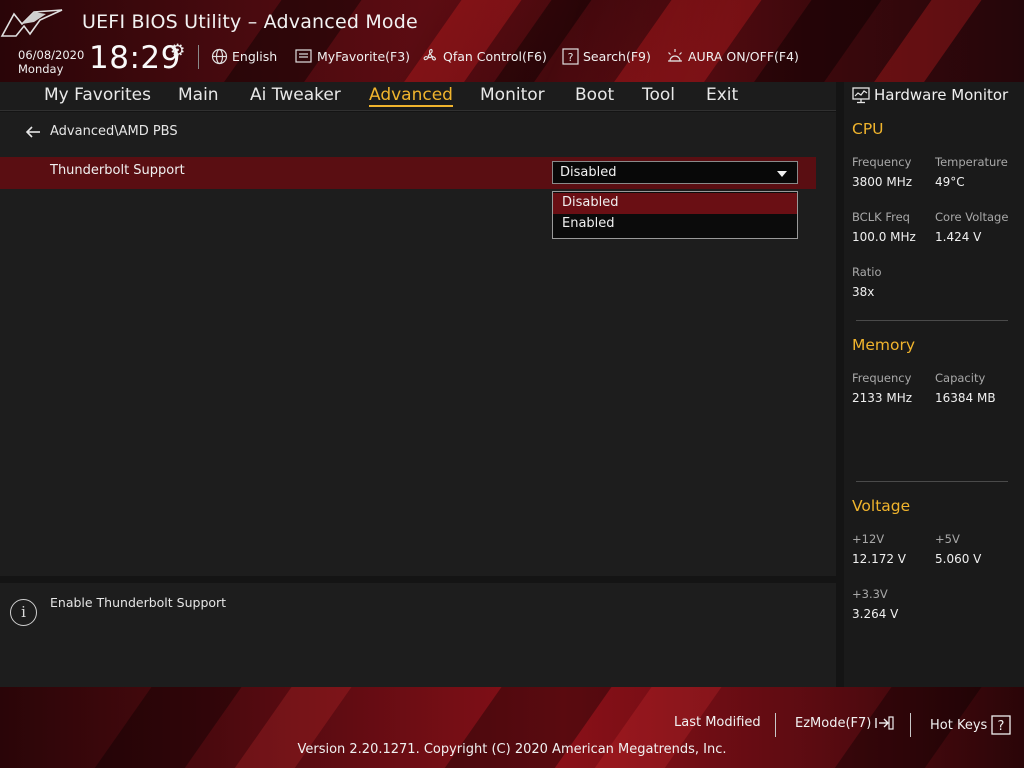  I want to click on tab-tool: Tool, so click(658, 95).